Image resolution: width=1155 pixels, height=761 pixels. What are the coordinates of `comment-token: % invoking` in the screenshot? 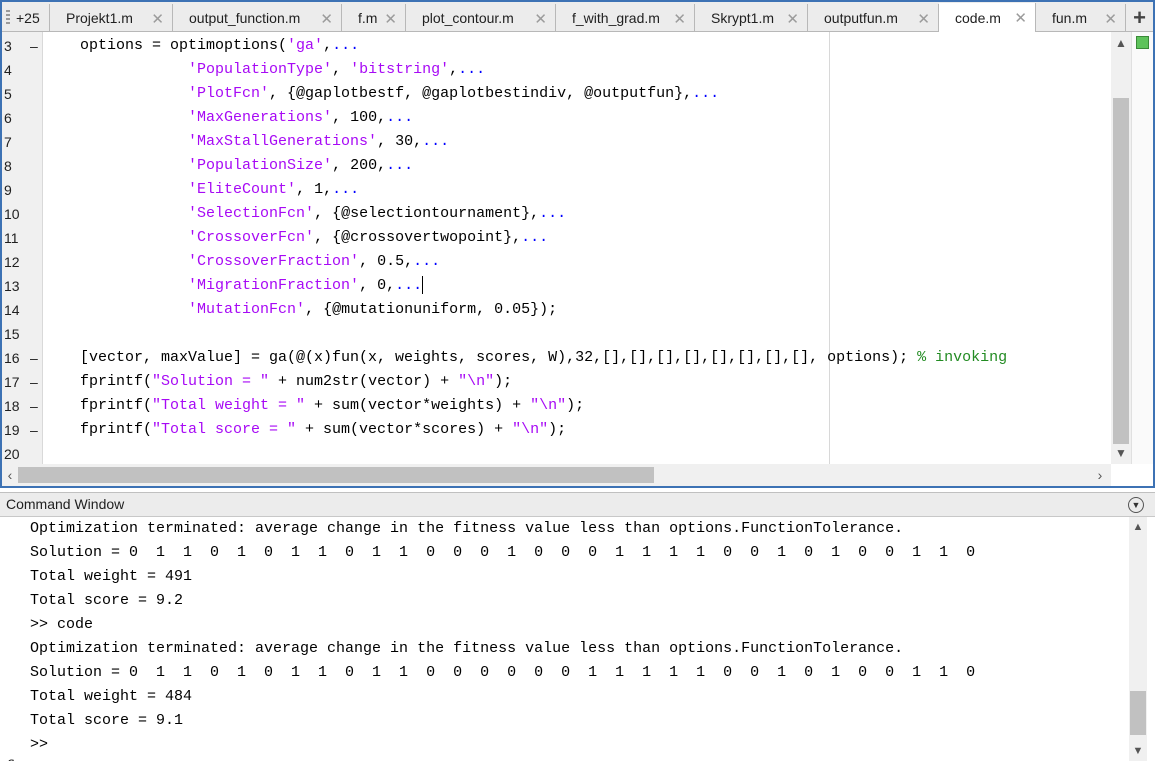 It's located at (962, 357).